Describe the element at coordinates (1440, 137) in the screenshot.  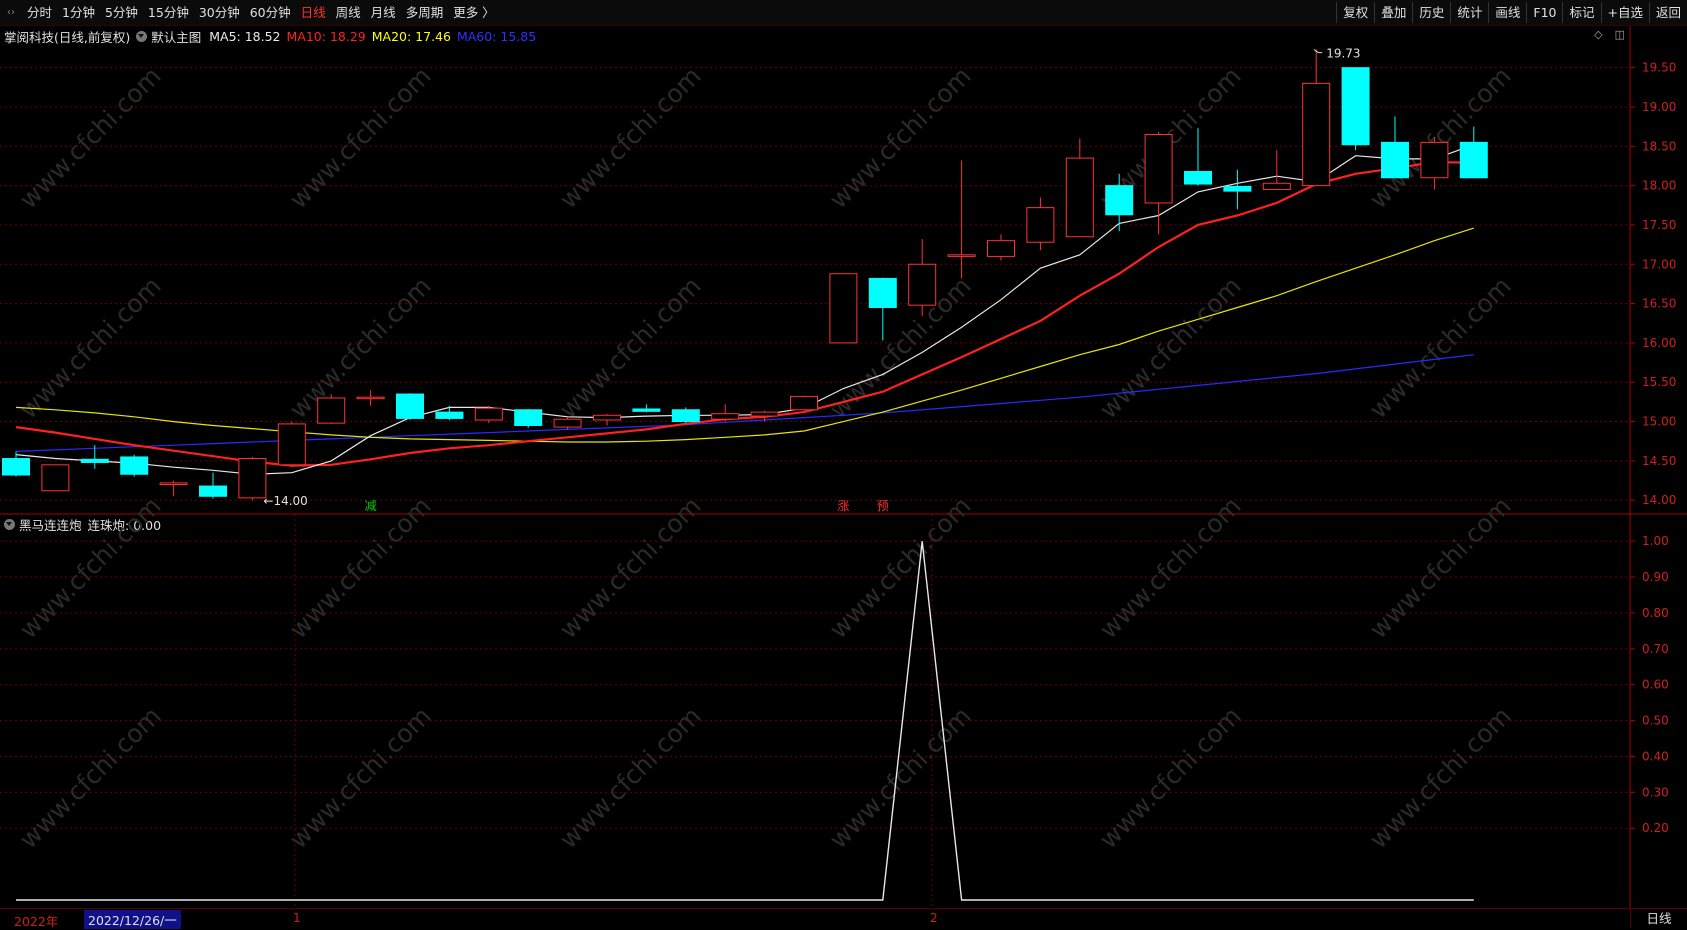
I see `watermark-5: www.cfchi.com` at that location.